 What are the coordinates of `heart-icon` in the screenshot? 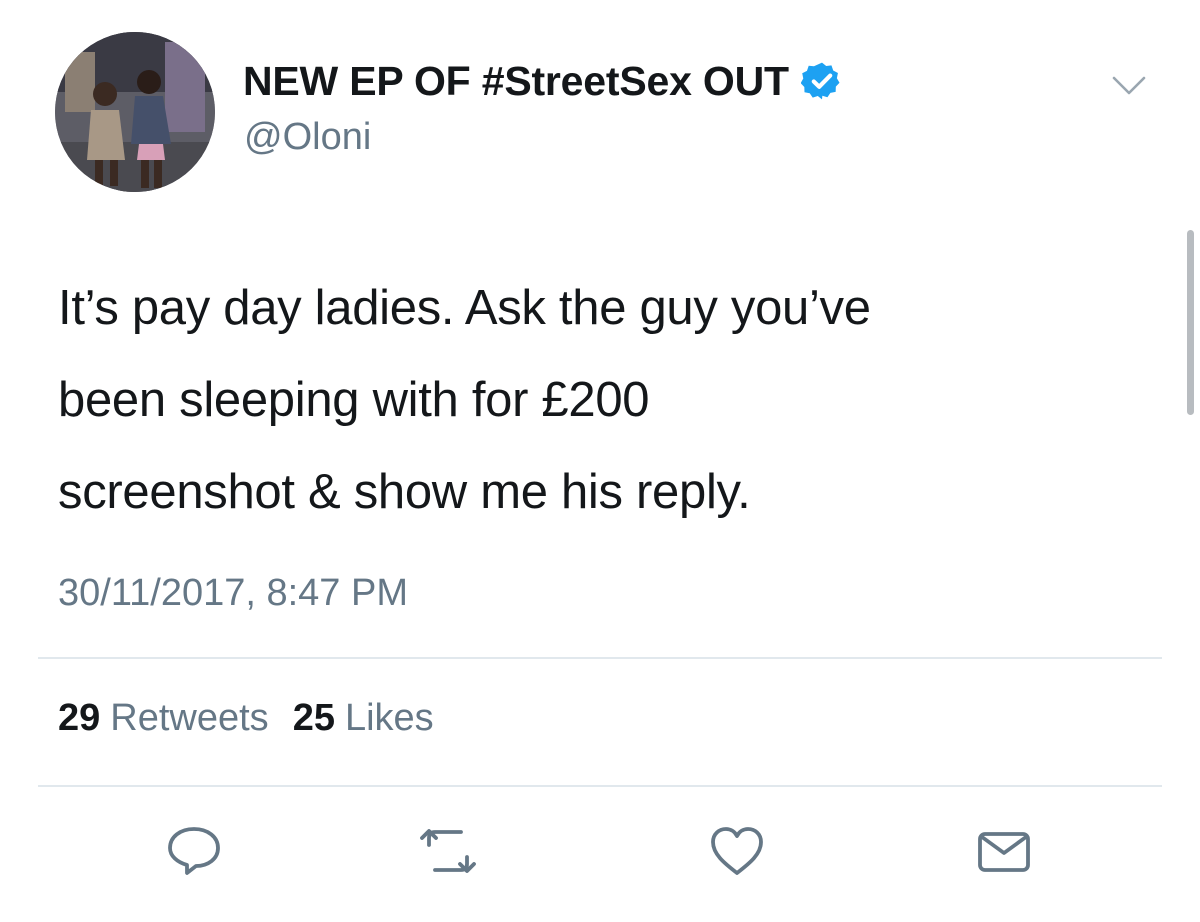 It's located at (737, 851).